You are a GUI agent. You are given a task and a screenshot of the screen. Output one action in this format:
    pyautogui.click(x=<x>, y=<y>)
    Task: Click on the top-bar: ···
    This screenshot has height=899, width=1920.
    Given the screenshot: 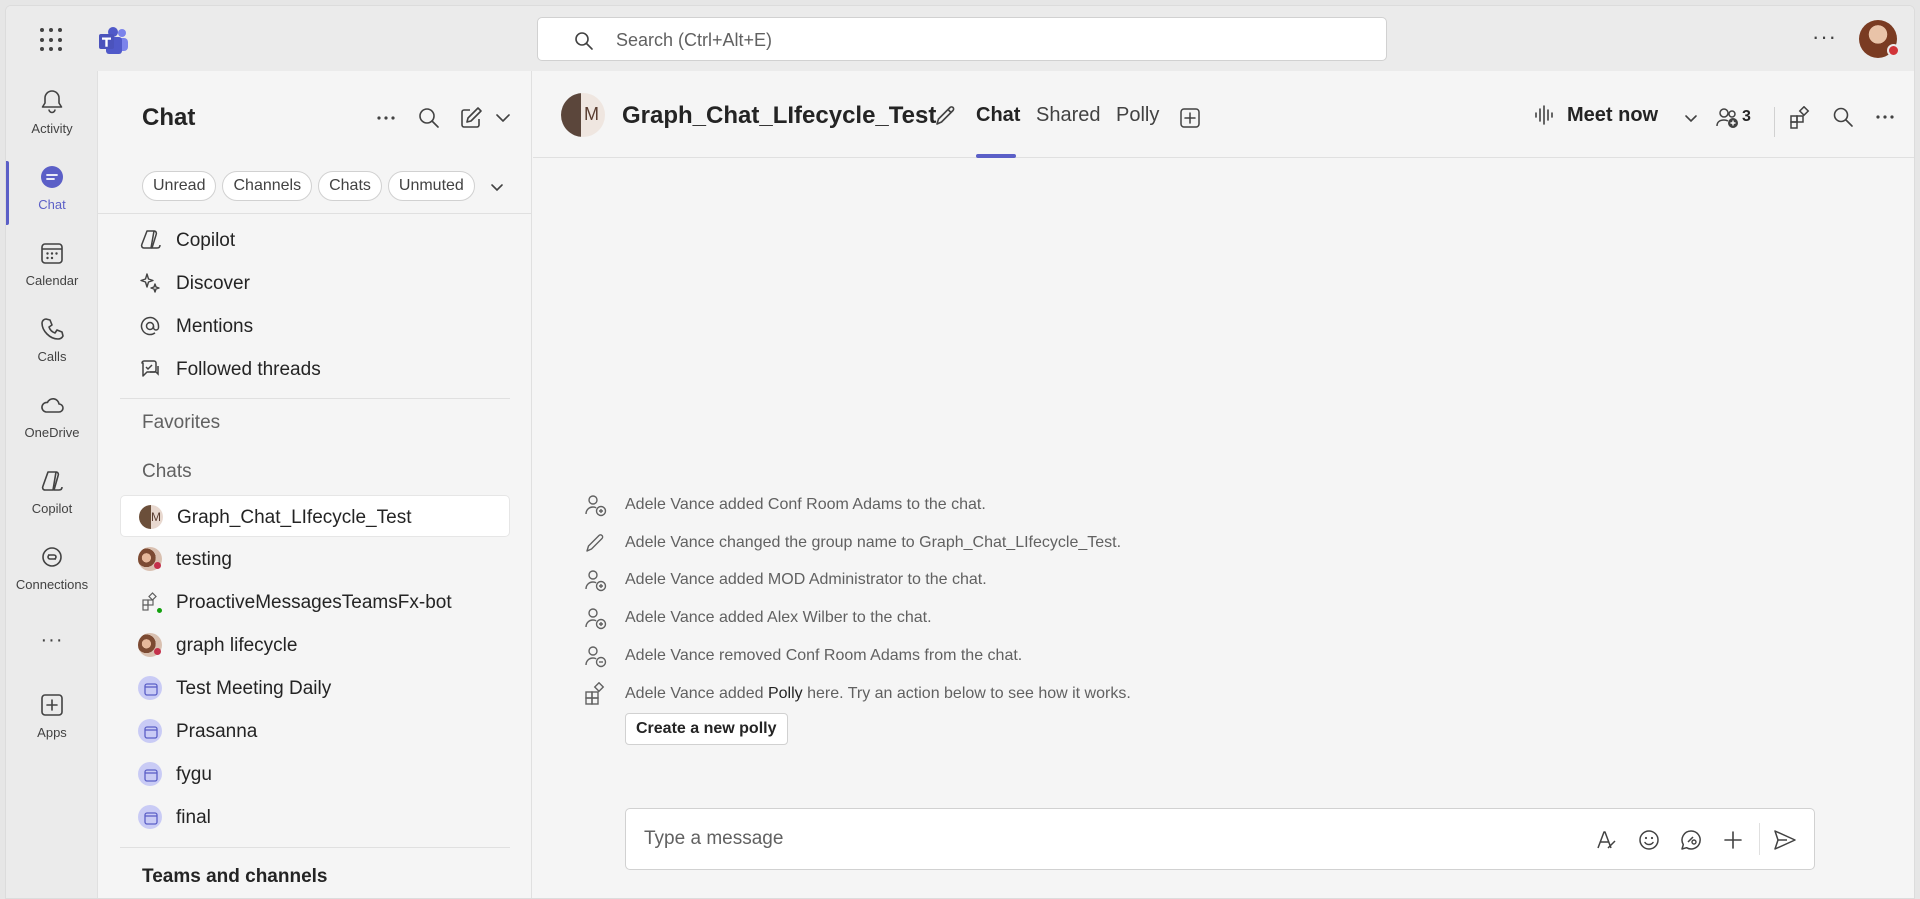 What is the action you would take?
    pyautogui.click(x=960, y=38)
    